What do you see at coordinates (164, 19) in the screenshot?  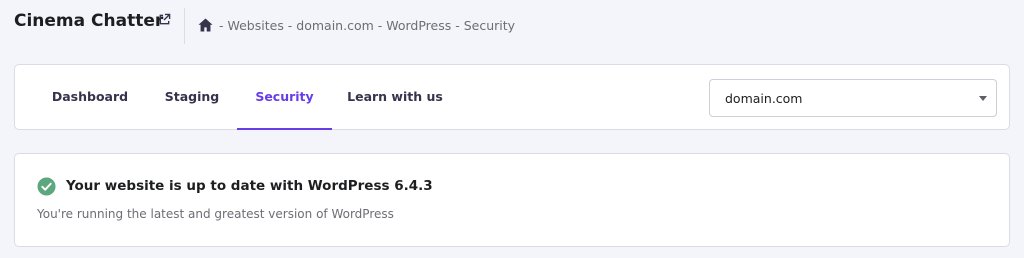 I see `external-link-icon` at bounding box center [164, 19].